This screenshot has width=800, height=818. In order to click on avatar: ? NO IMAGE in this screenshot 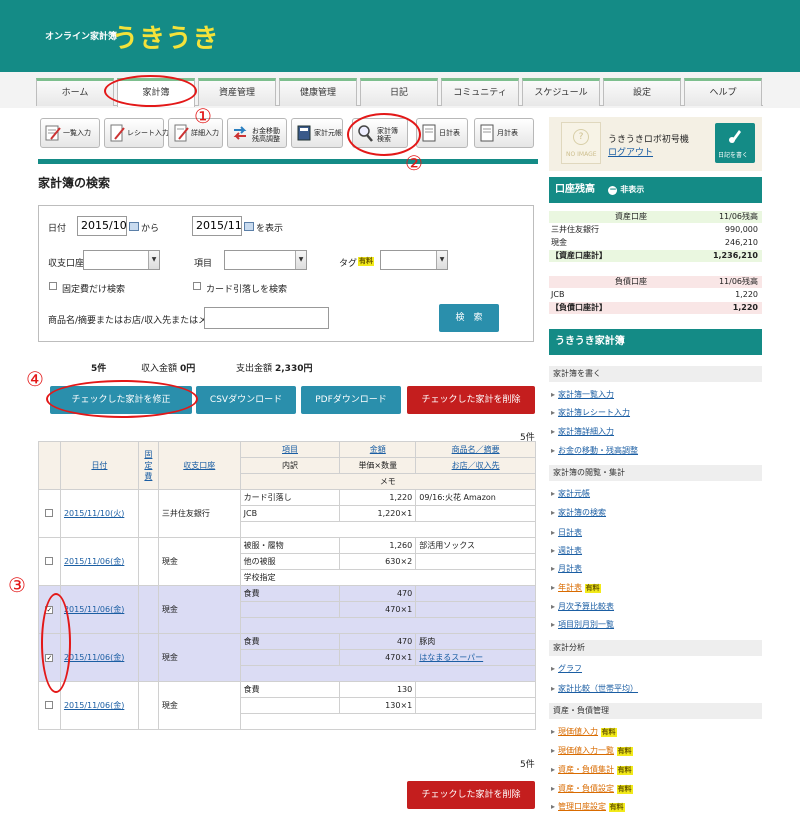, I will do `click(581, 143)`.